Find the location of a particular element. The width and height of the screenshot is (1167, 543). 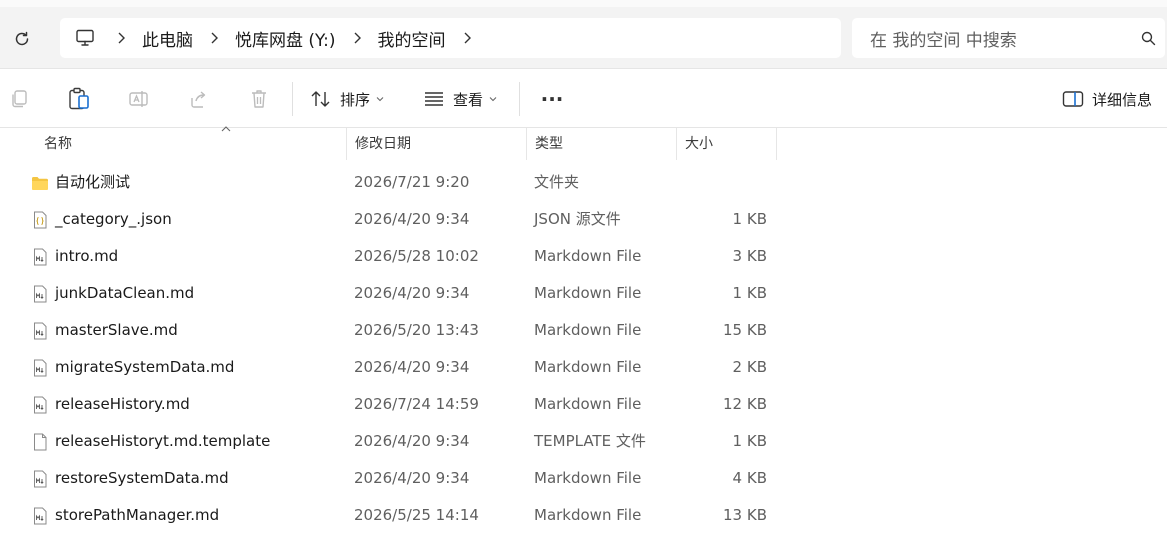

file-name: releaseHistory.md is located at coordinates (122, 404).